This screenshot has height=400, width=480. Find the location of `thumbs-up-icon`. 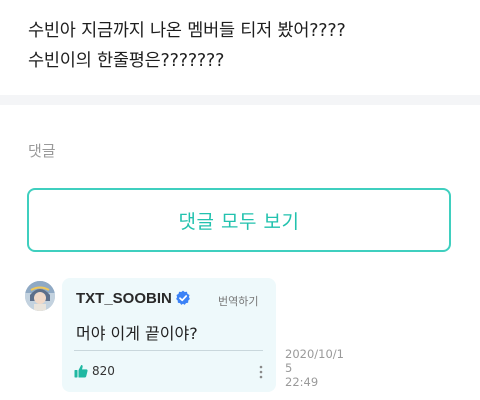

thumbs-up-icon is located at coordinates (81, 371).